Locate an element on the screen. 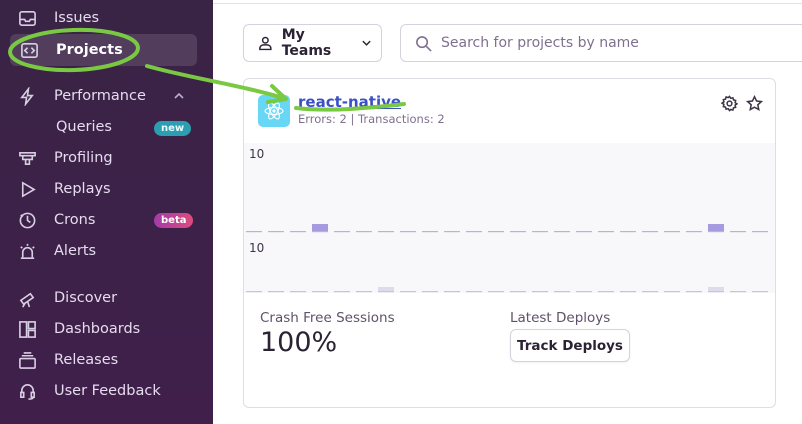 The width and height of the screenshot is (802, 424). sidebar-item-label: Discover is located at coordinates (86, 298).